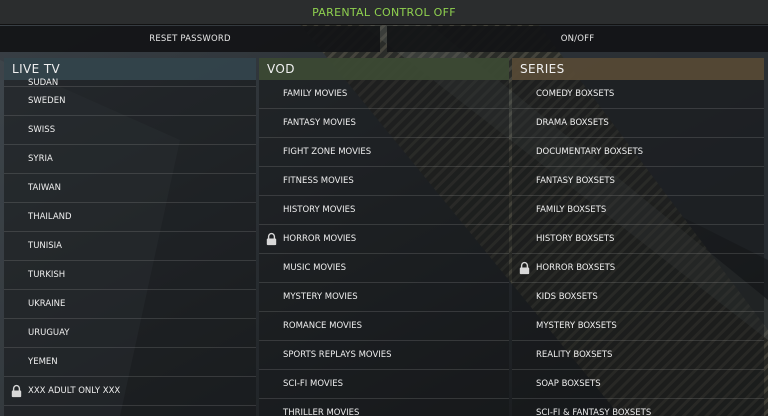 This screenshot has width=768, height=416. What do you see at coordinates (190, 39) in the screenshot?
I see `reset-password-button: RESET PASSWORD` at bounding box center [190, 39].